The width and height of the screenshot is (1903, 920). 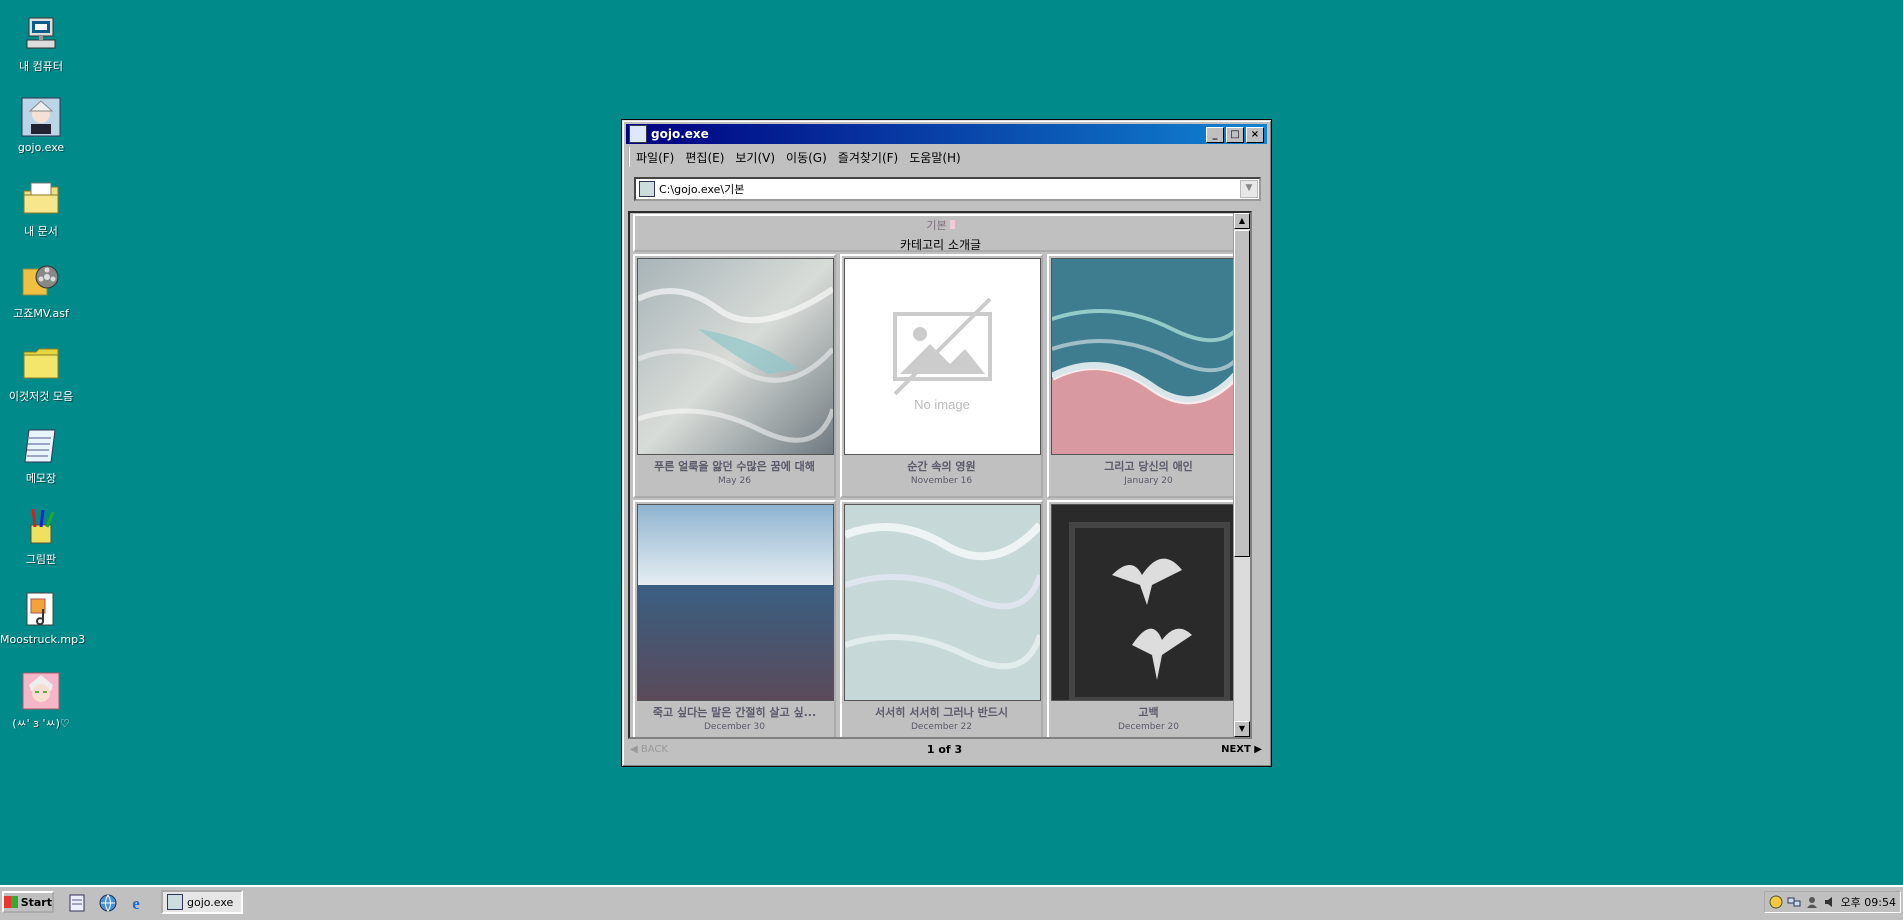 What do you see at coordinates (41, 147) in the screenshot?
I see `desktop-icon-label: gojo.exe` at bounding box center [41, 147].